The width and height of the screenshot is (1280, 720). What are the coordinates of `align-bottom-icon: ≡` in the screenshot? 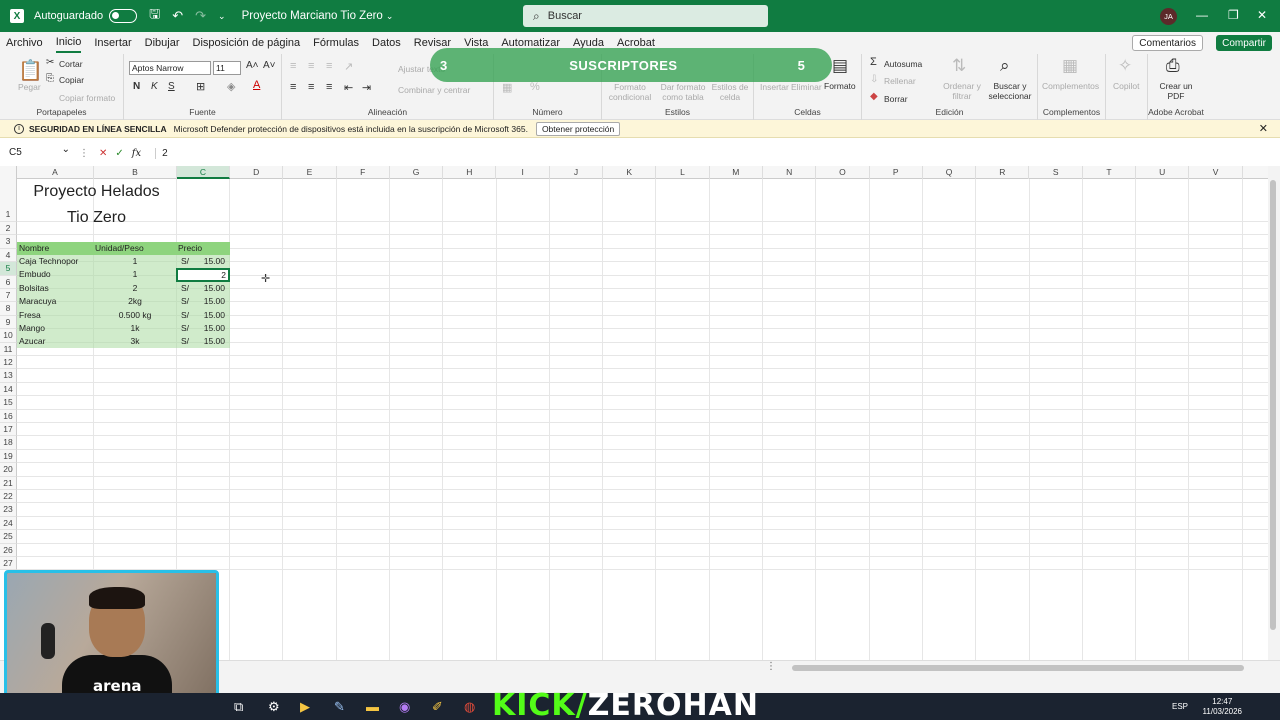 It's located at (329, 66).